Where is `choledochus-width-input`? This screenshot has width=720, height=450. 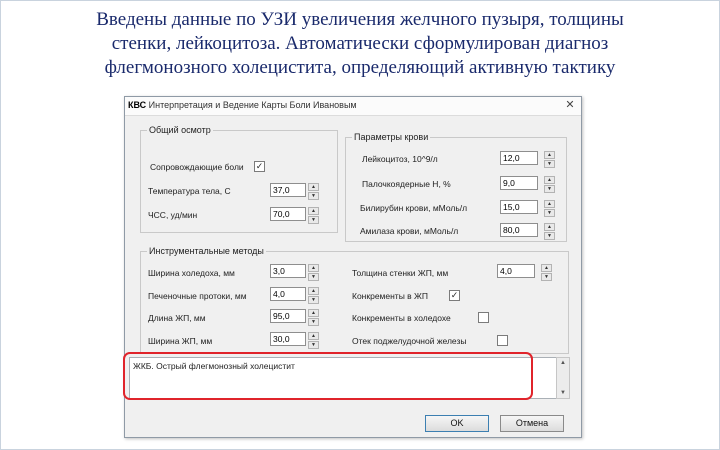 choledochus-width-input is located at coordinates (288, 271).